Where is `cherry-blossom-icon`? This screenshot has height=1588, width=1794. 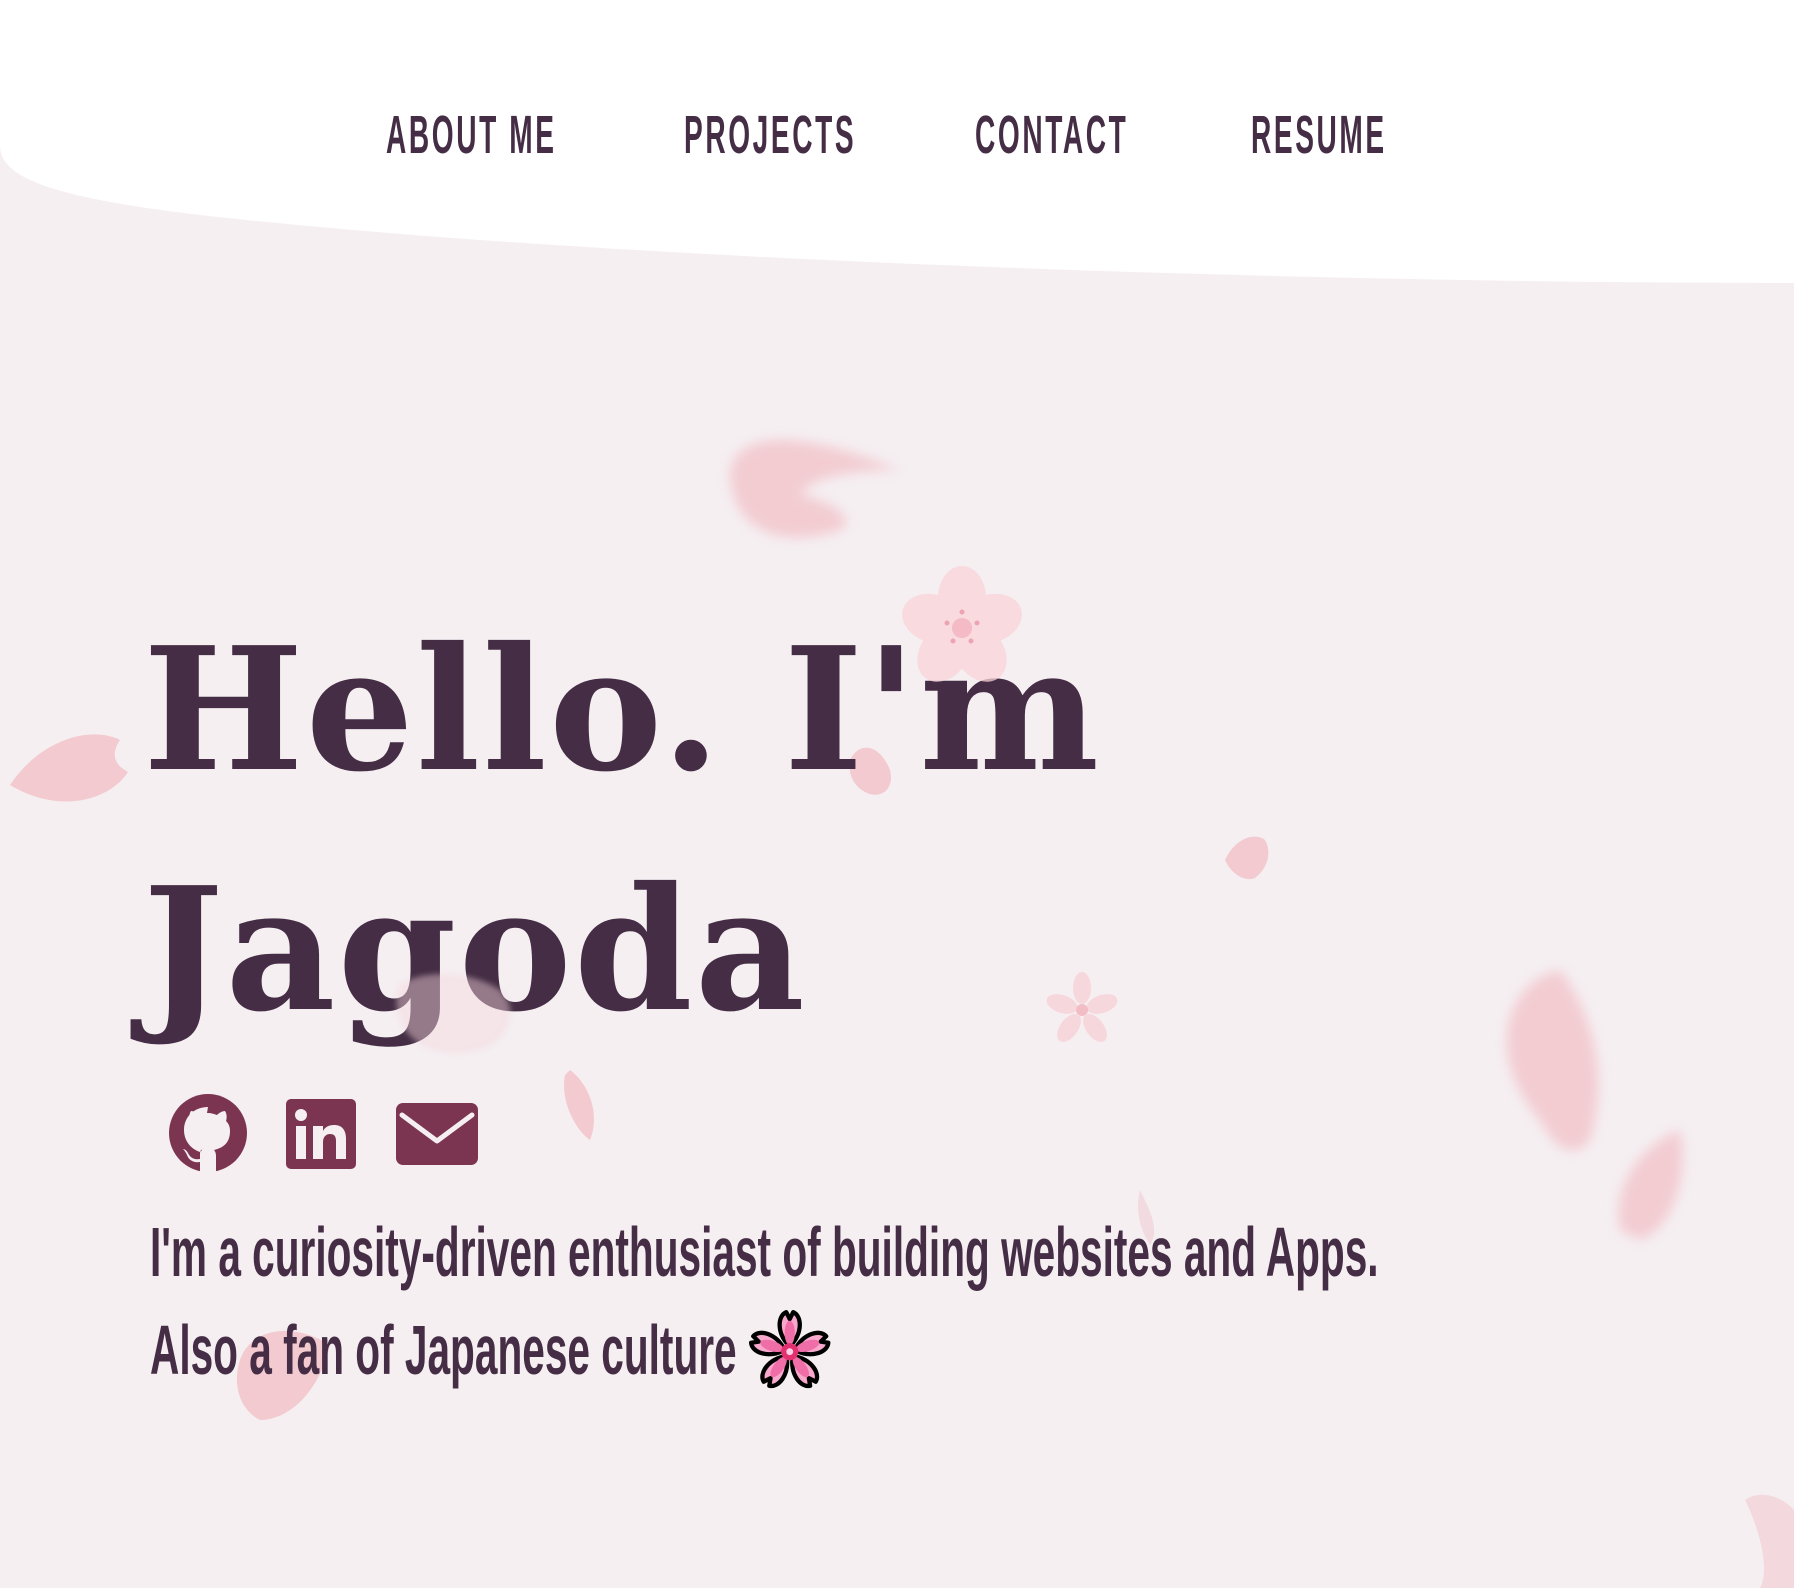
cherry-blossom-icon is located at coordinates (790, 1350).